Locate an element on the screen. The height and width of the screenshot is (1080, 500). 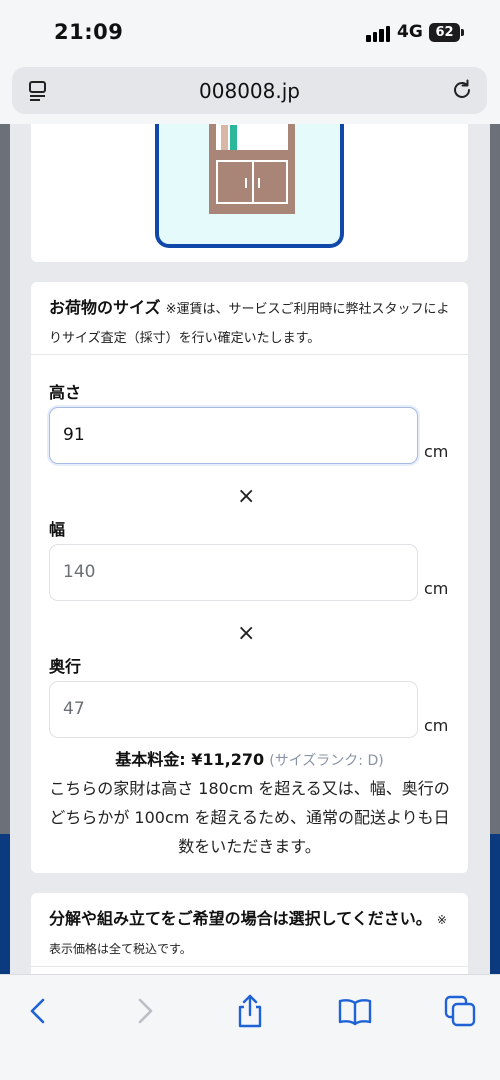
browser-toolbar is located at coordinates (250, 1027).